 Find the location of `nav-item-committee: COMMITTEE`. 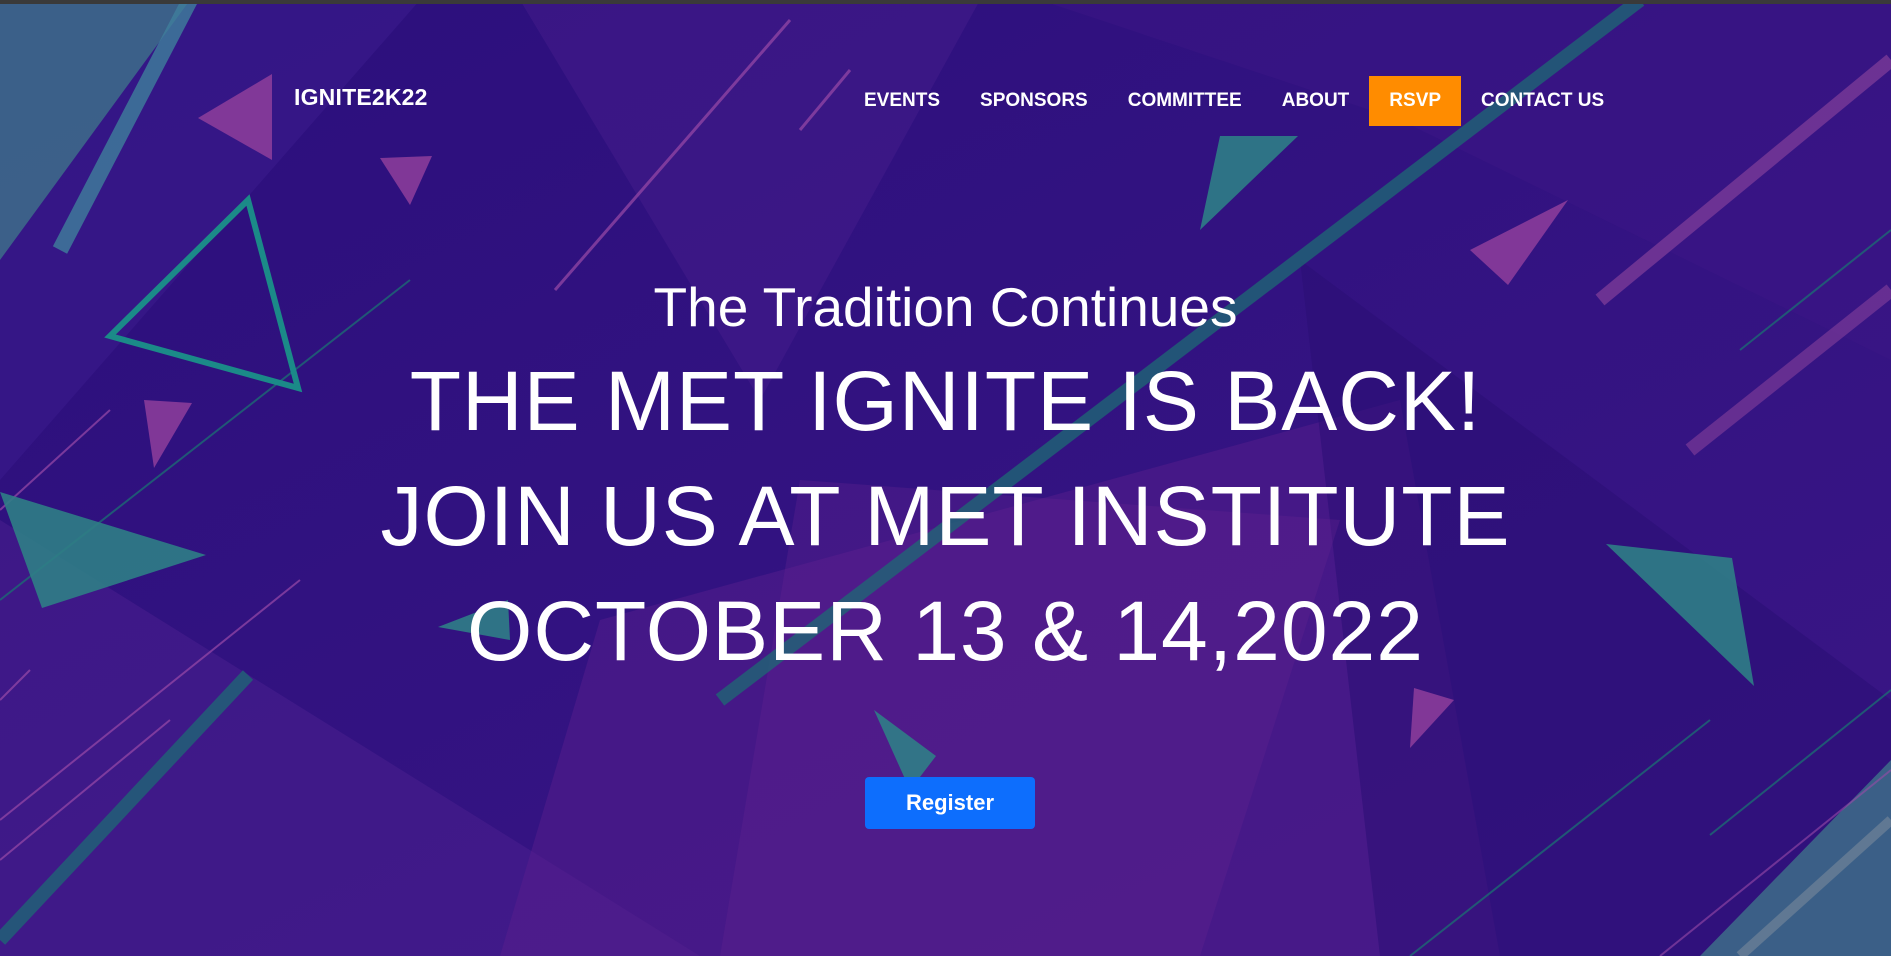

nav-item-committee: COMMITTEE is located at coordinates (1185, 101).